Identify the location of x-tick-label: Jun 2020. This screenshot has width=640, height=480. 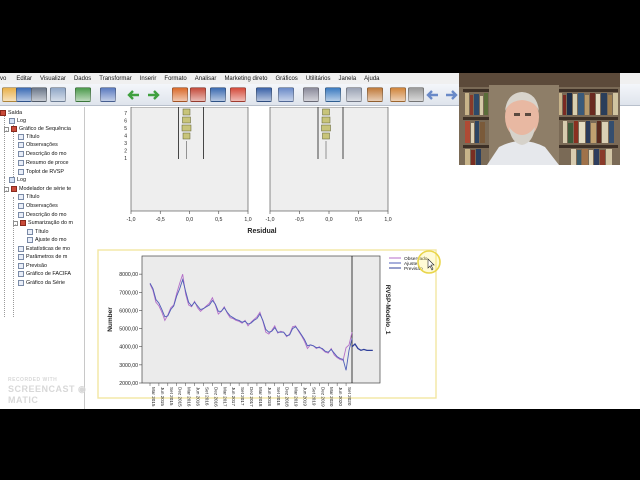
(340, 396).